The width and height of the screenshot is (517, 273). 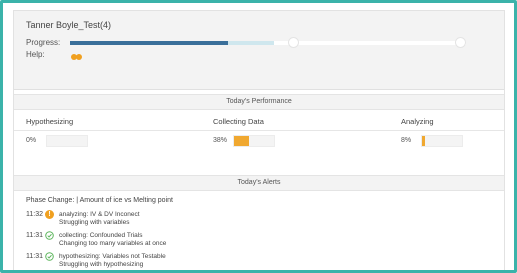 I want to click on help-dot, so click(x=79, y=57).